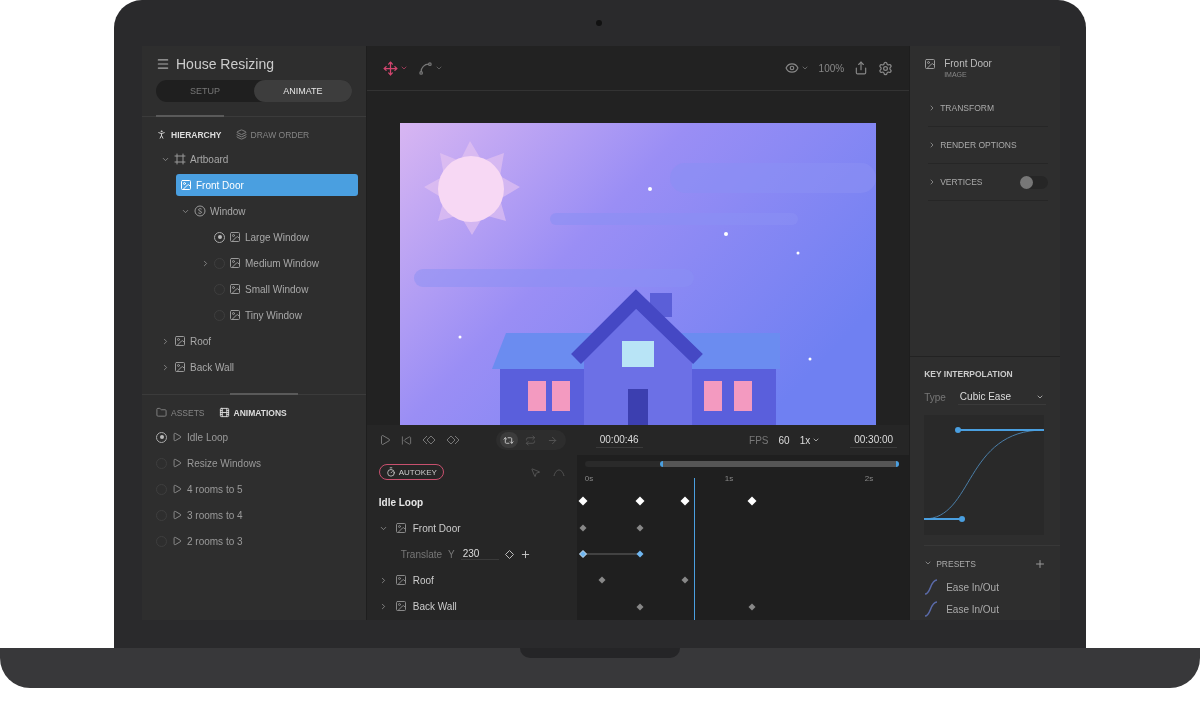 This screenshot has width=1200, height=705. I want to click on animation-item: 4 rooms to 5, so click(254, 489).